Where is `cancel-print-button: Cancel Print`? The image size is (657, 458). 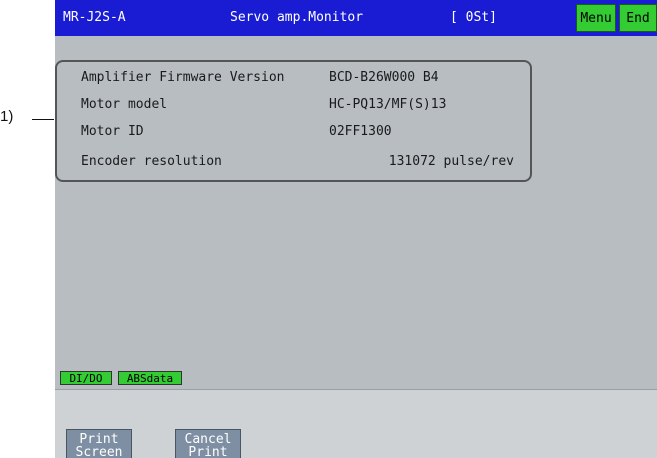 cancel-print-button: Cancel Print is located at coordinates (208, 443).